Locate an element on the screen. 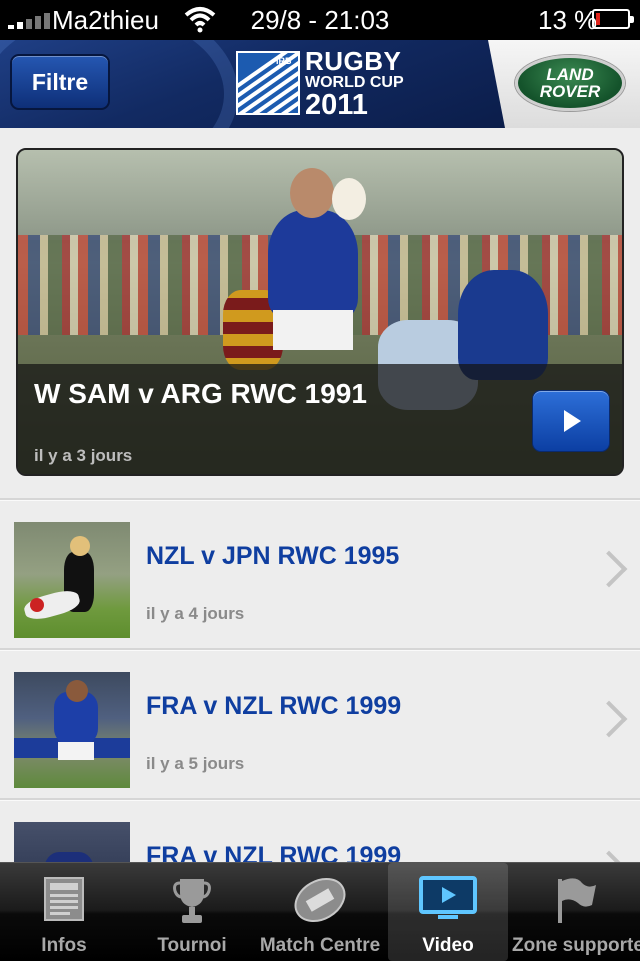  tab-zone-supporter: Zone supporter is located at coordinates (576, 912).